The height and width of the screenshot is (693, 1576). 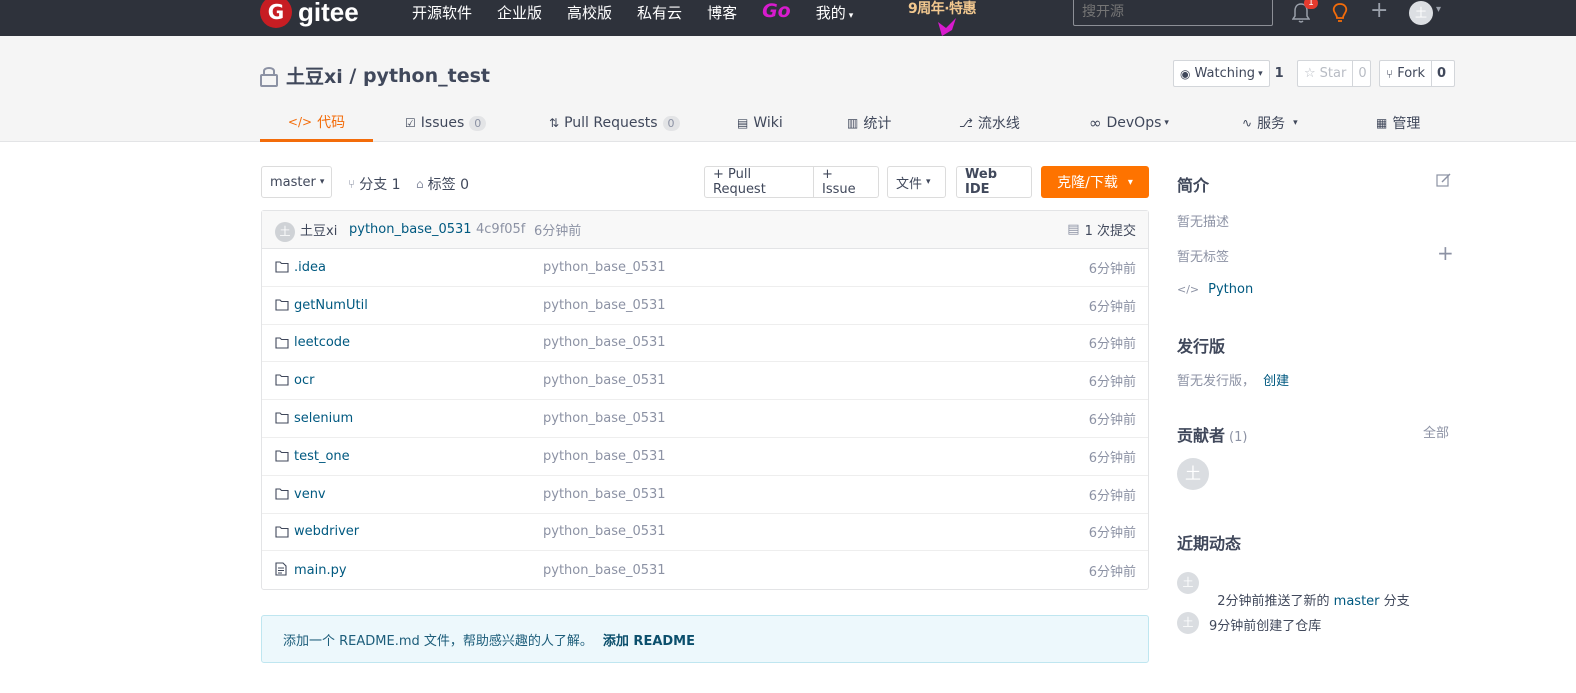 I want to click on star-count: 0, so click(x=1361, y=73).